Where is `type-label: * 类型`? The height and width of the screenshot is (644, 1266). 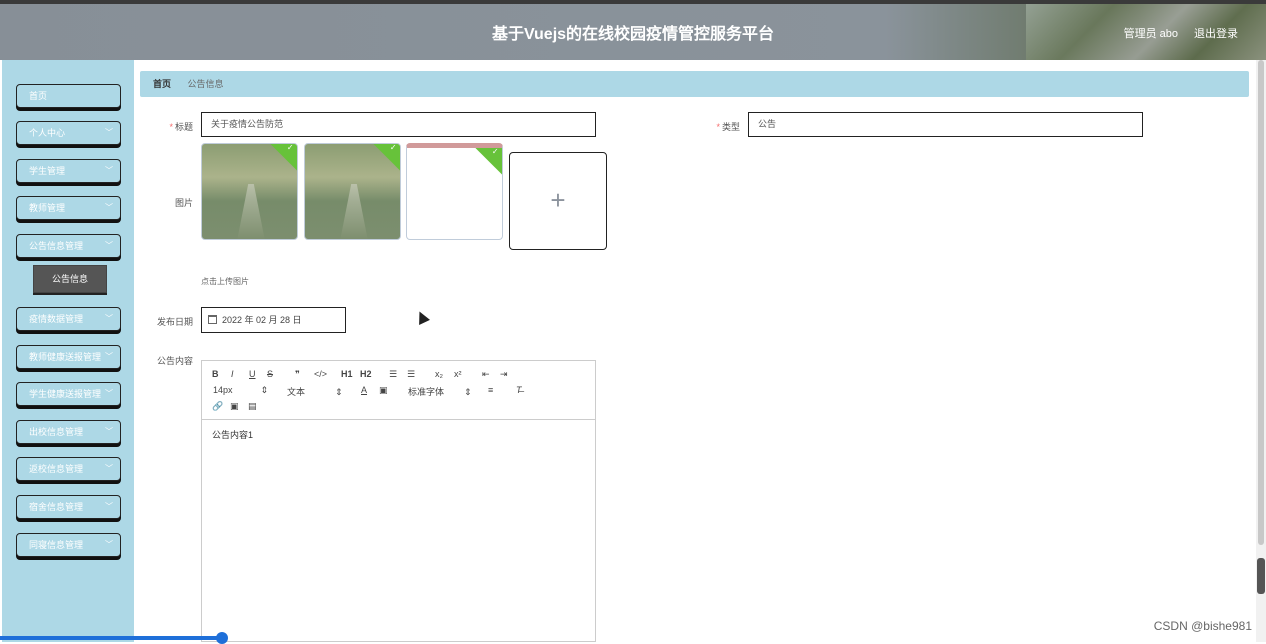
type-label: * 类型 is located at coordinates (728, 127).